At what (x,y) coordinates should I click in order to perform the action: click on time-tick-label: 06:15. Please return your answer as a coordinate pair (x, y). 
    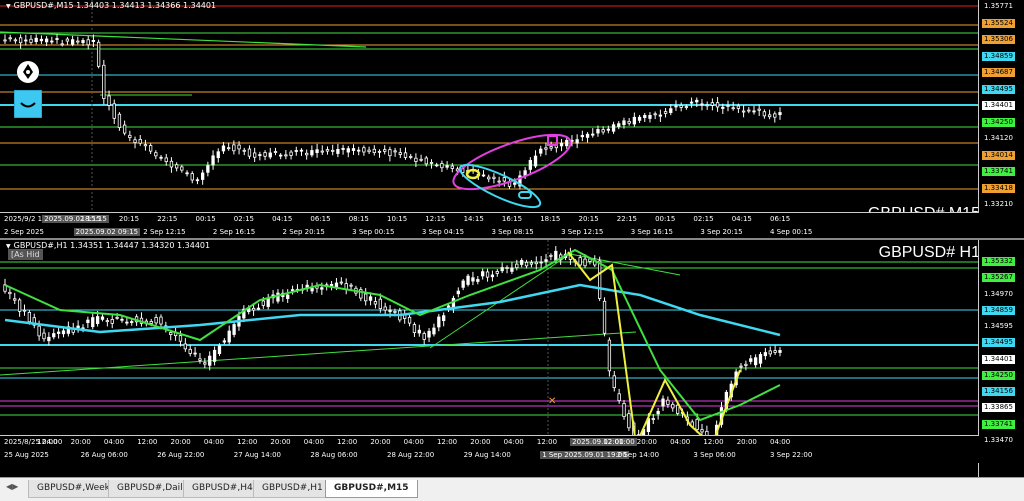
    Looking at the image, I should click on (320, 219).